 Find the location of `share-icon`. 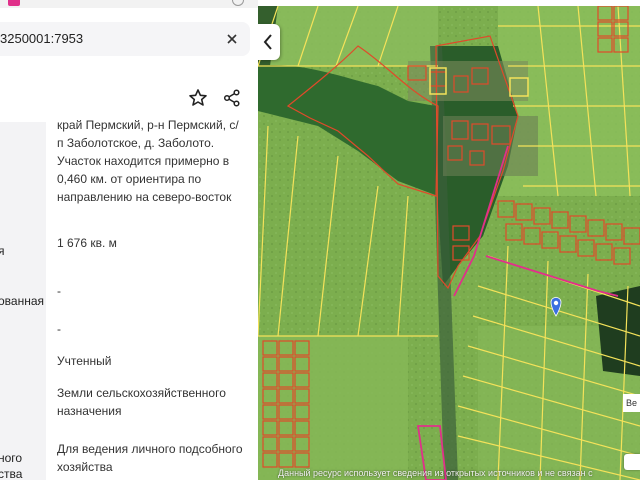

share-icon is located at coordinates (232, 98).